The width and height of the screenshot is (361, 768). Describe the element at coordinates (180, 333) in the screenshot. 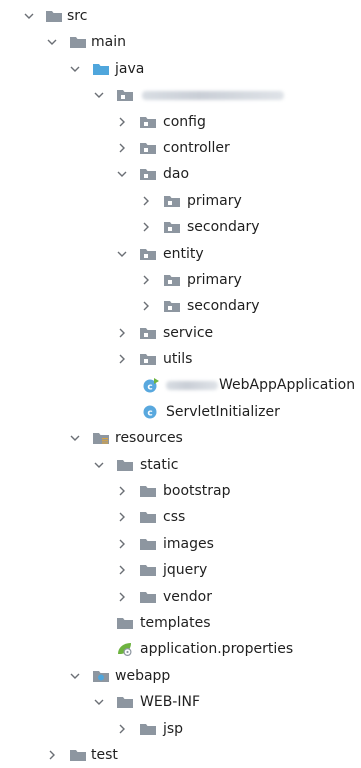

I see `tree-node-service: service` at that location.